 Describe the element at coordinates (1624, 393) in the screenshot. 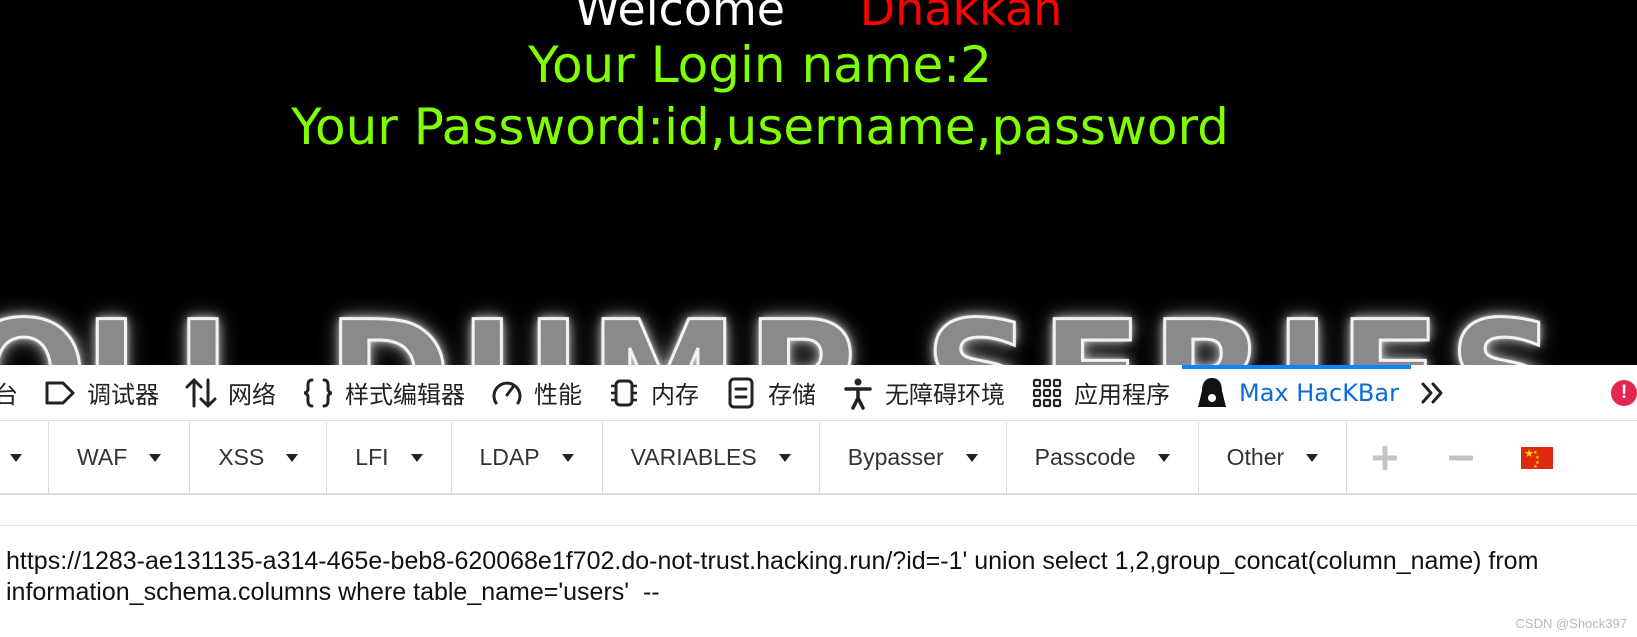

I see `error-icon: !` at that location.